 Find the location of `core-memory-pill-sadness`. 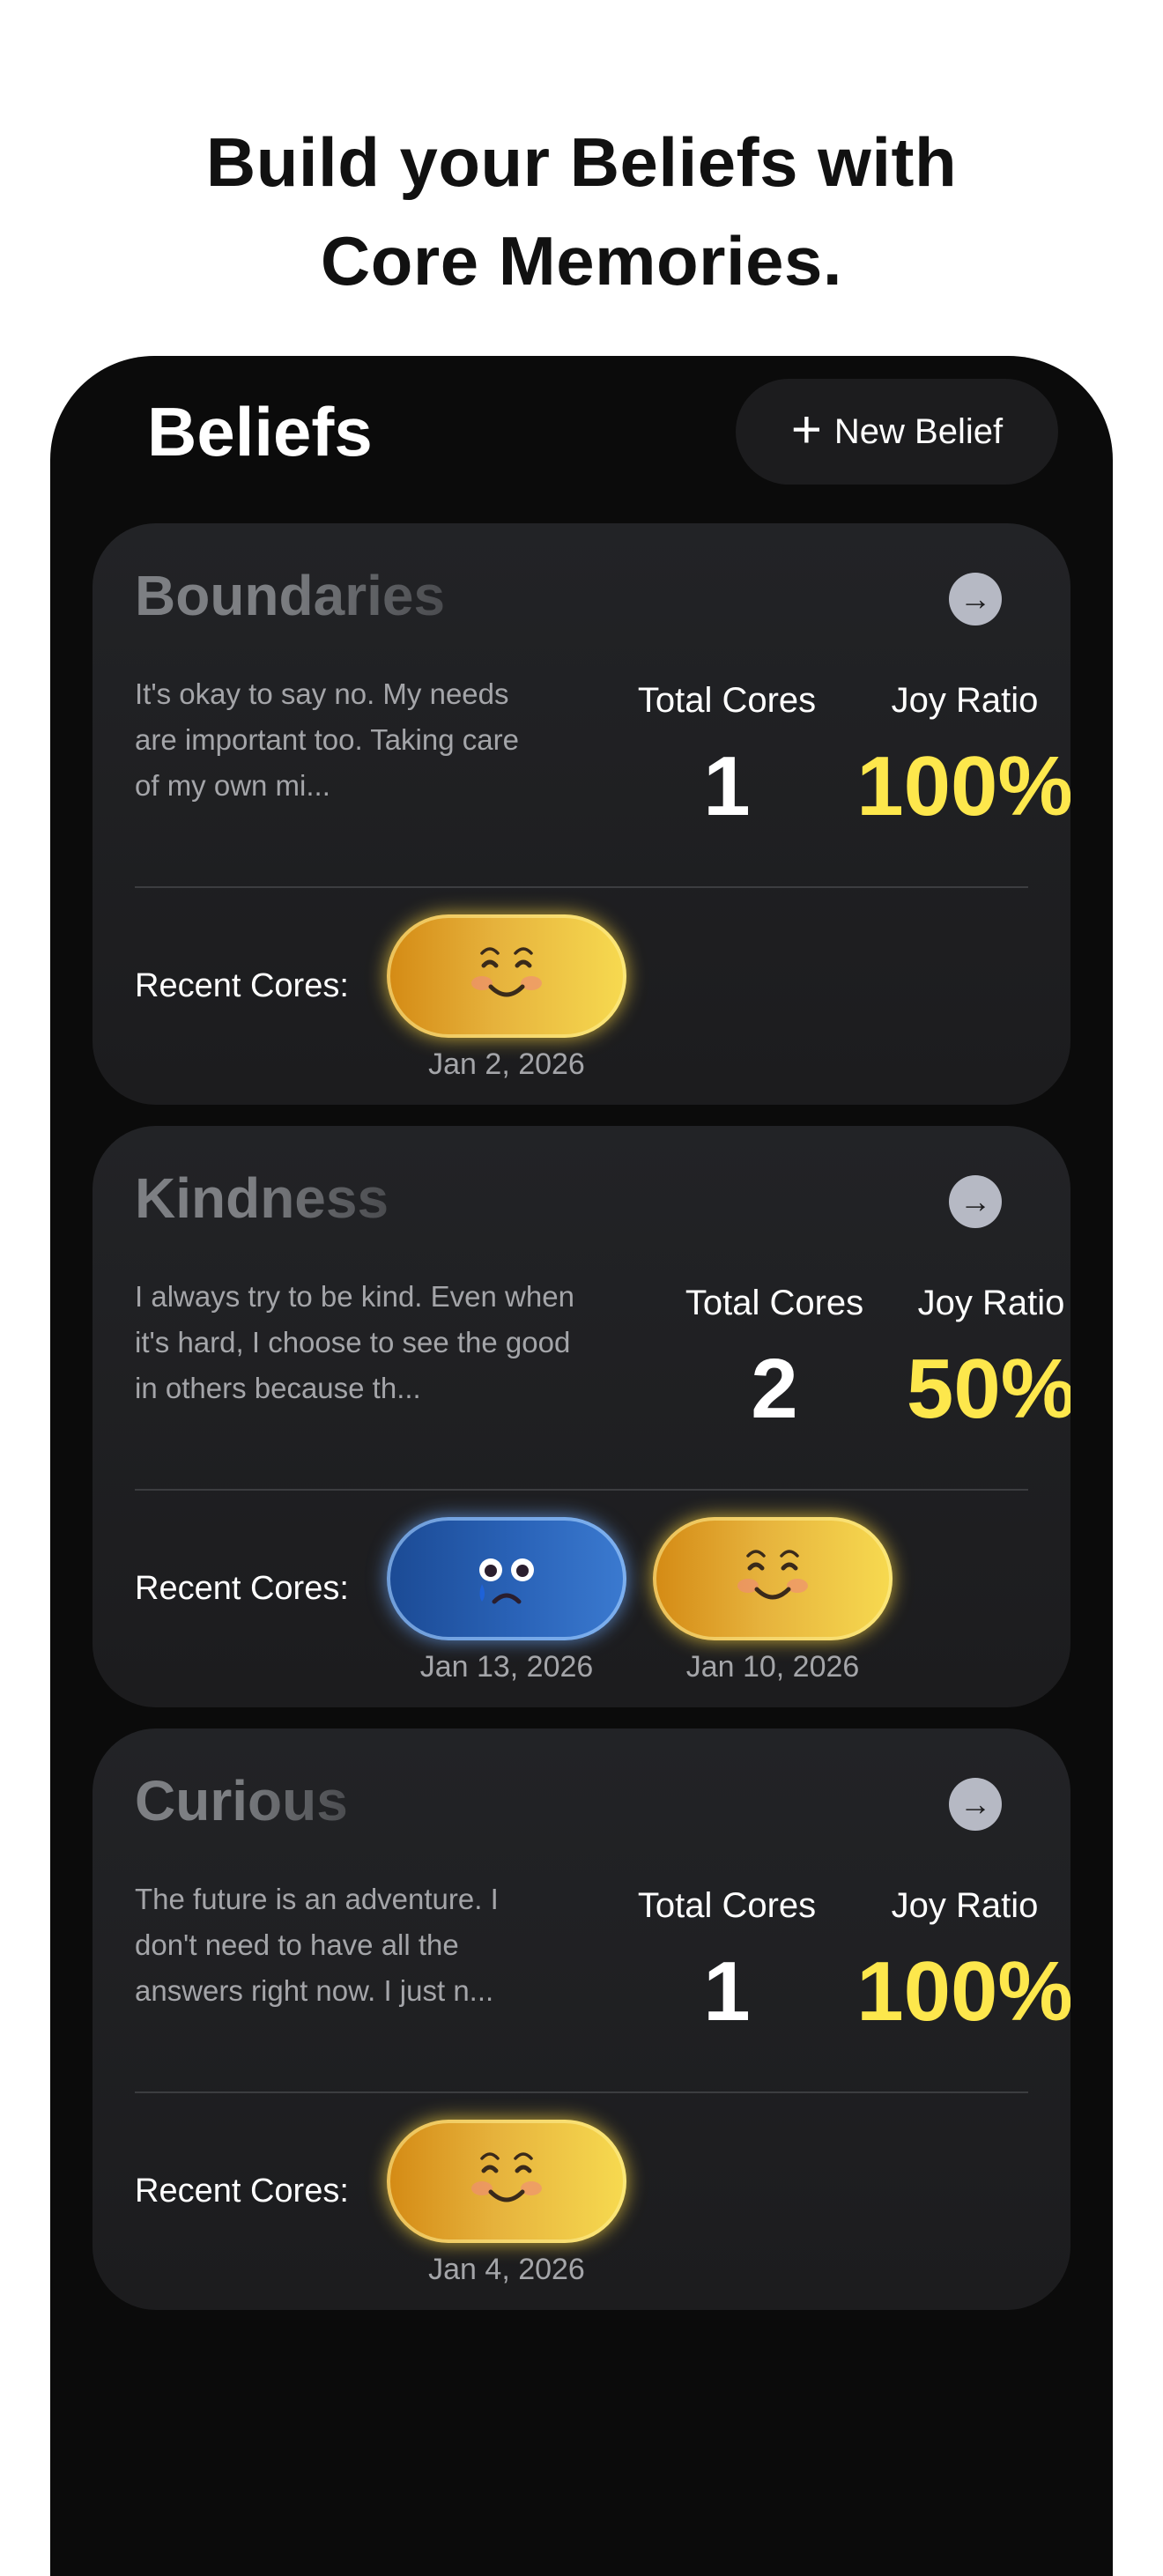

core-memory-pill-sadness is located at coordinates (506, 1579).